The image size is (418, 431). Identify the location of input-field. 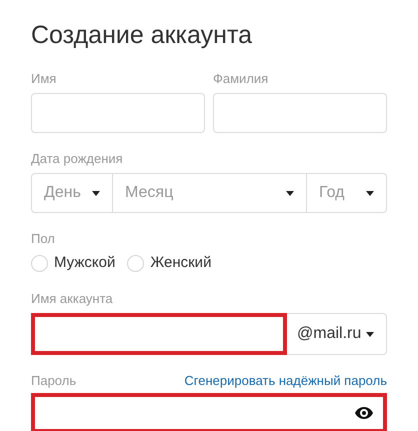
(159, 334).